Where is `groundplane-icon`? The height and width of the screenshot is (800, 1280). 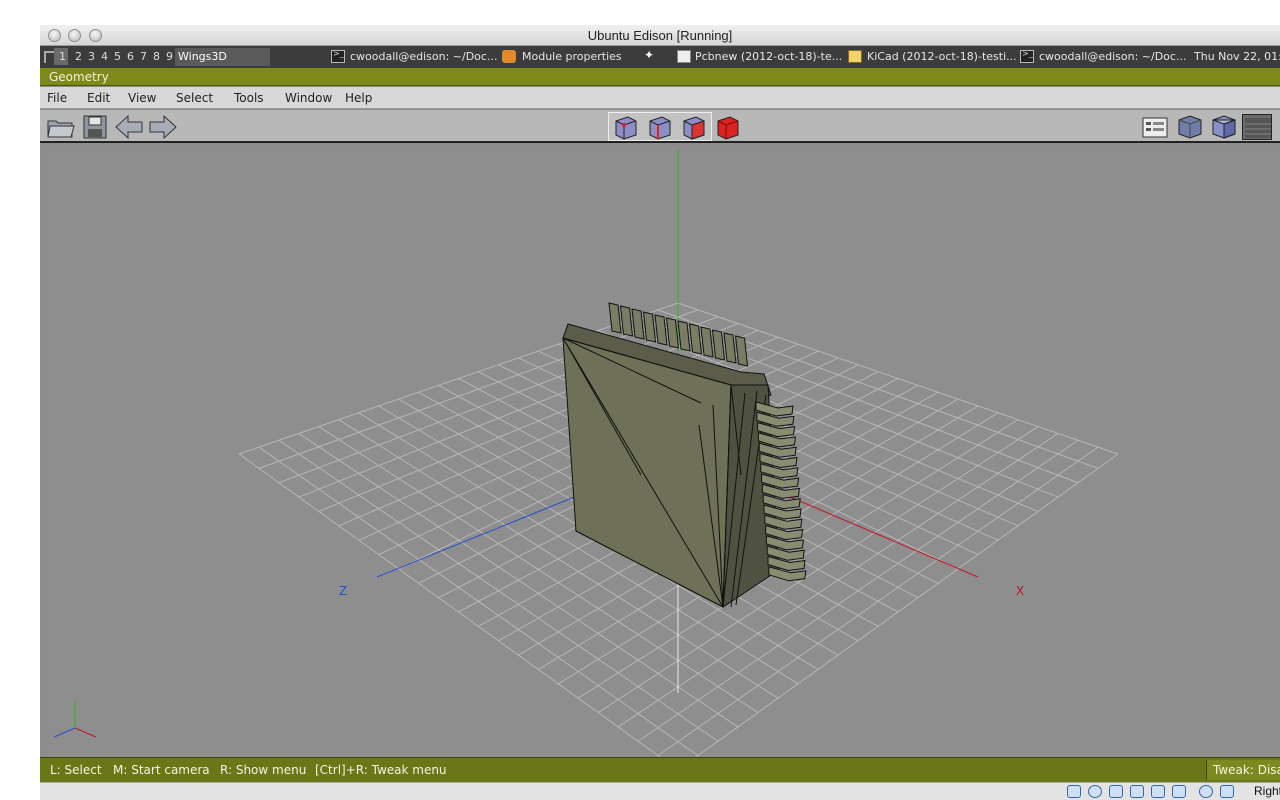
groundplane-icon is located at coordinates (1258, 128).